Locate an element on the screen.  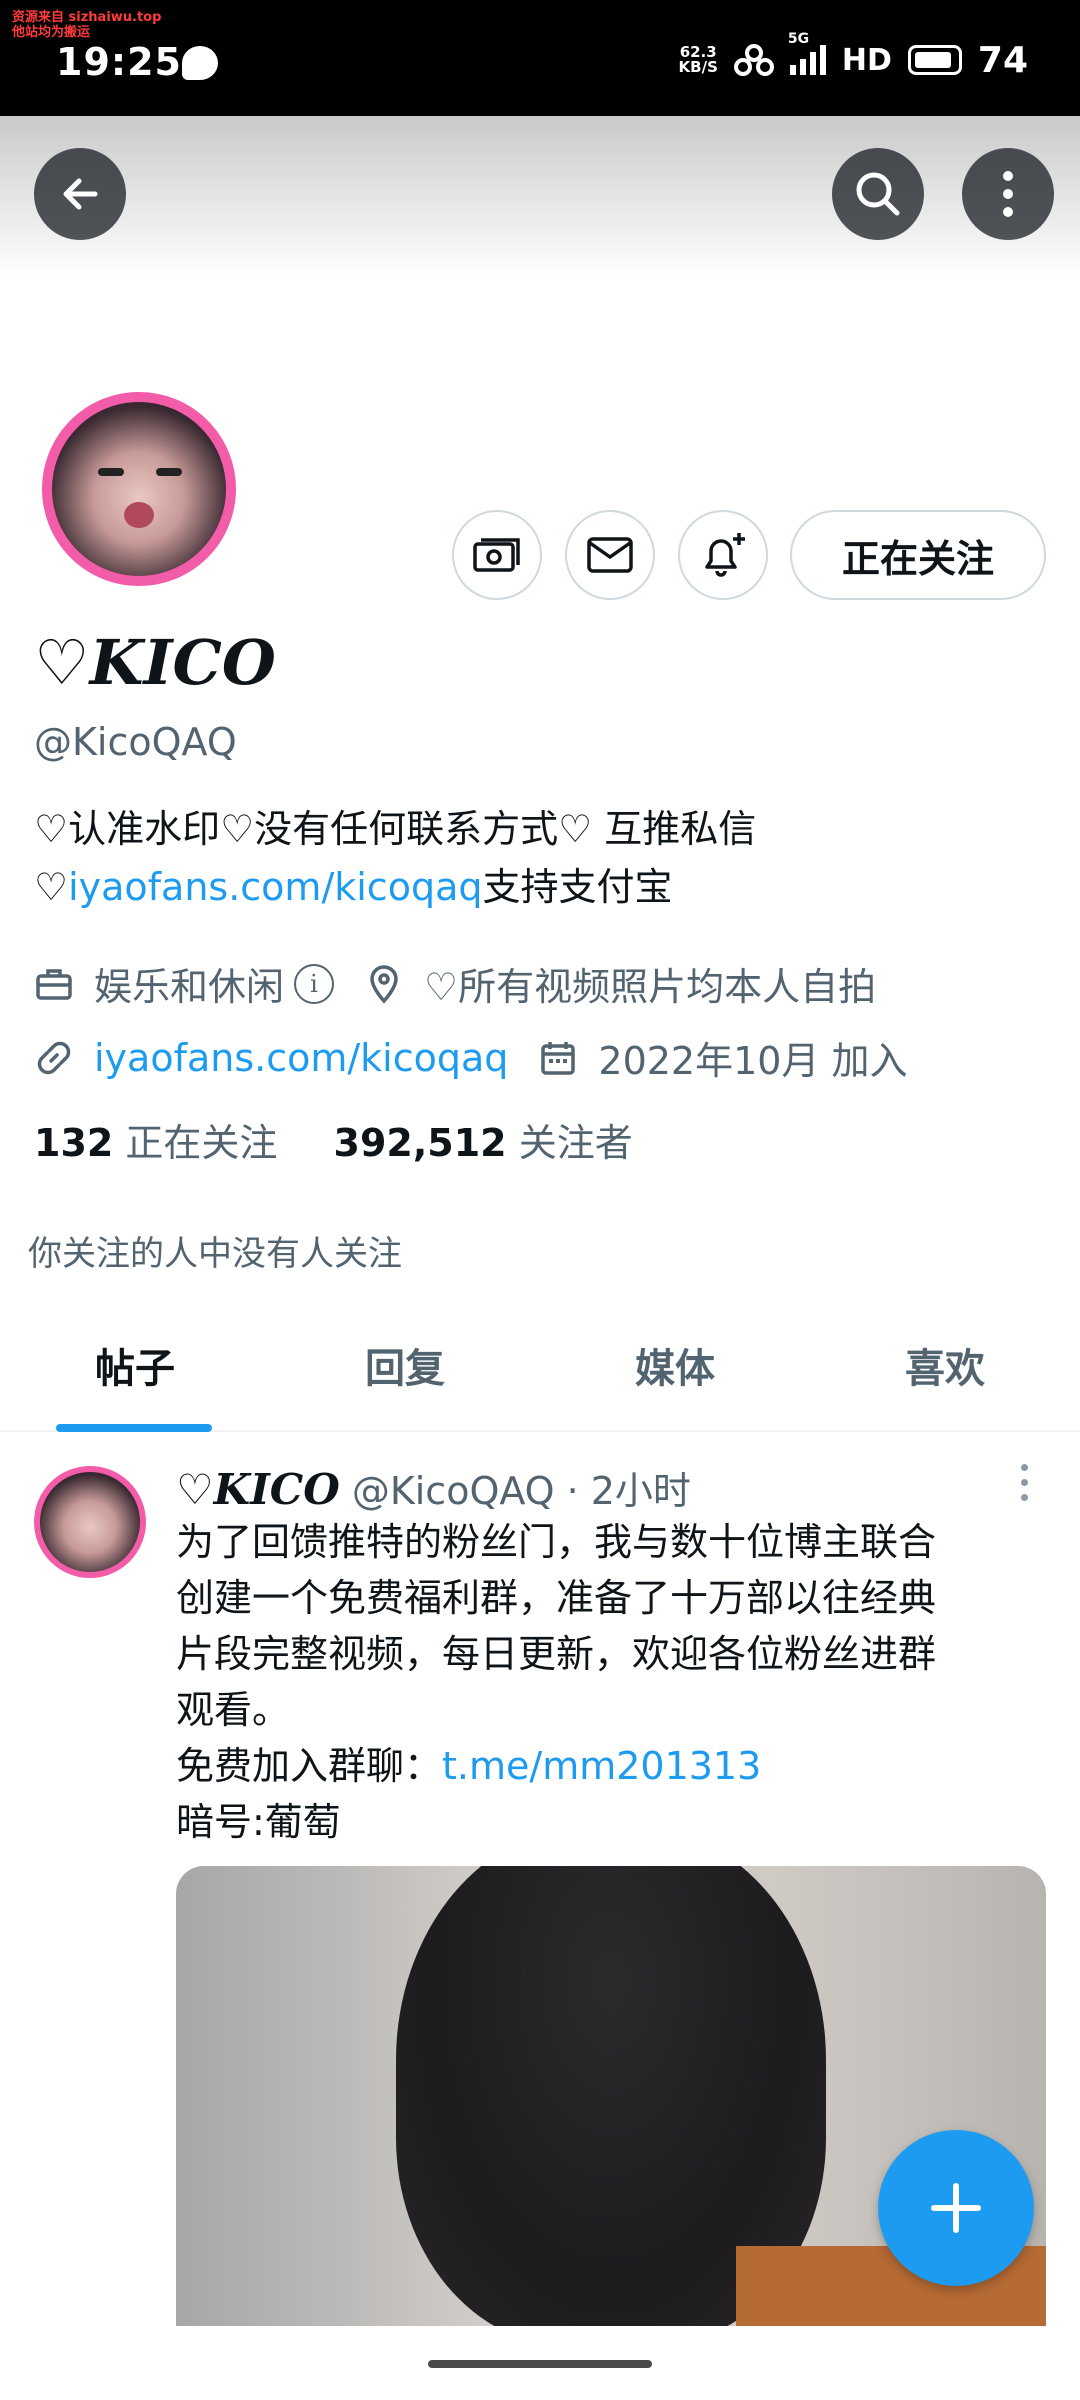
location-pin-icon is located at coordinates (384, 984).